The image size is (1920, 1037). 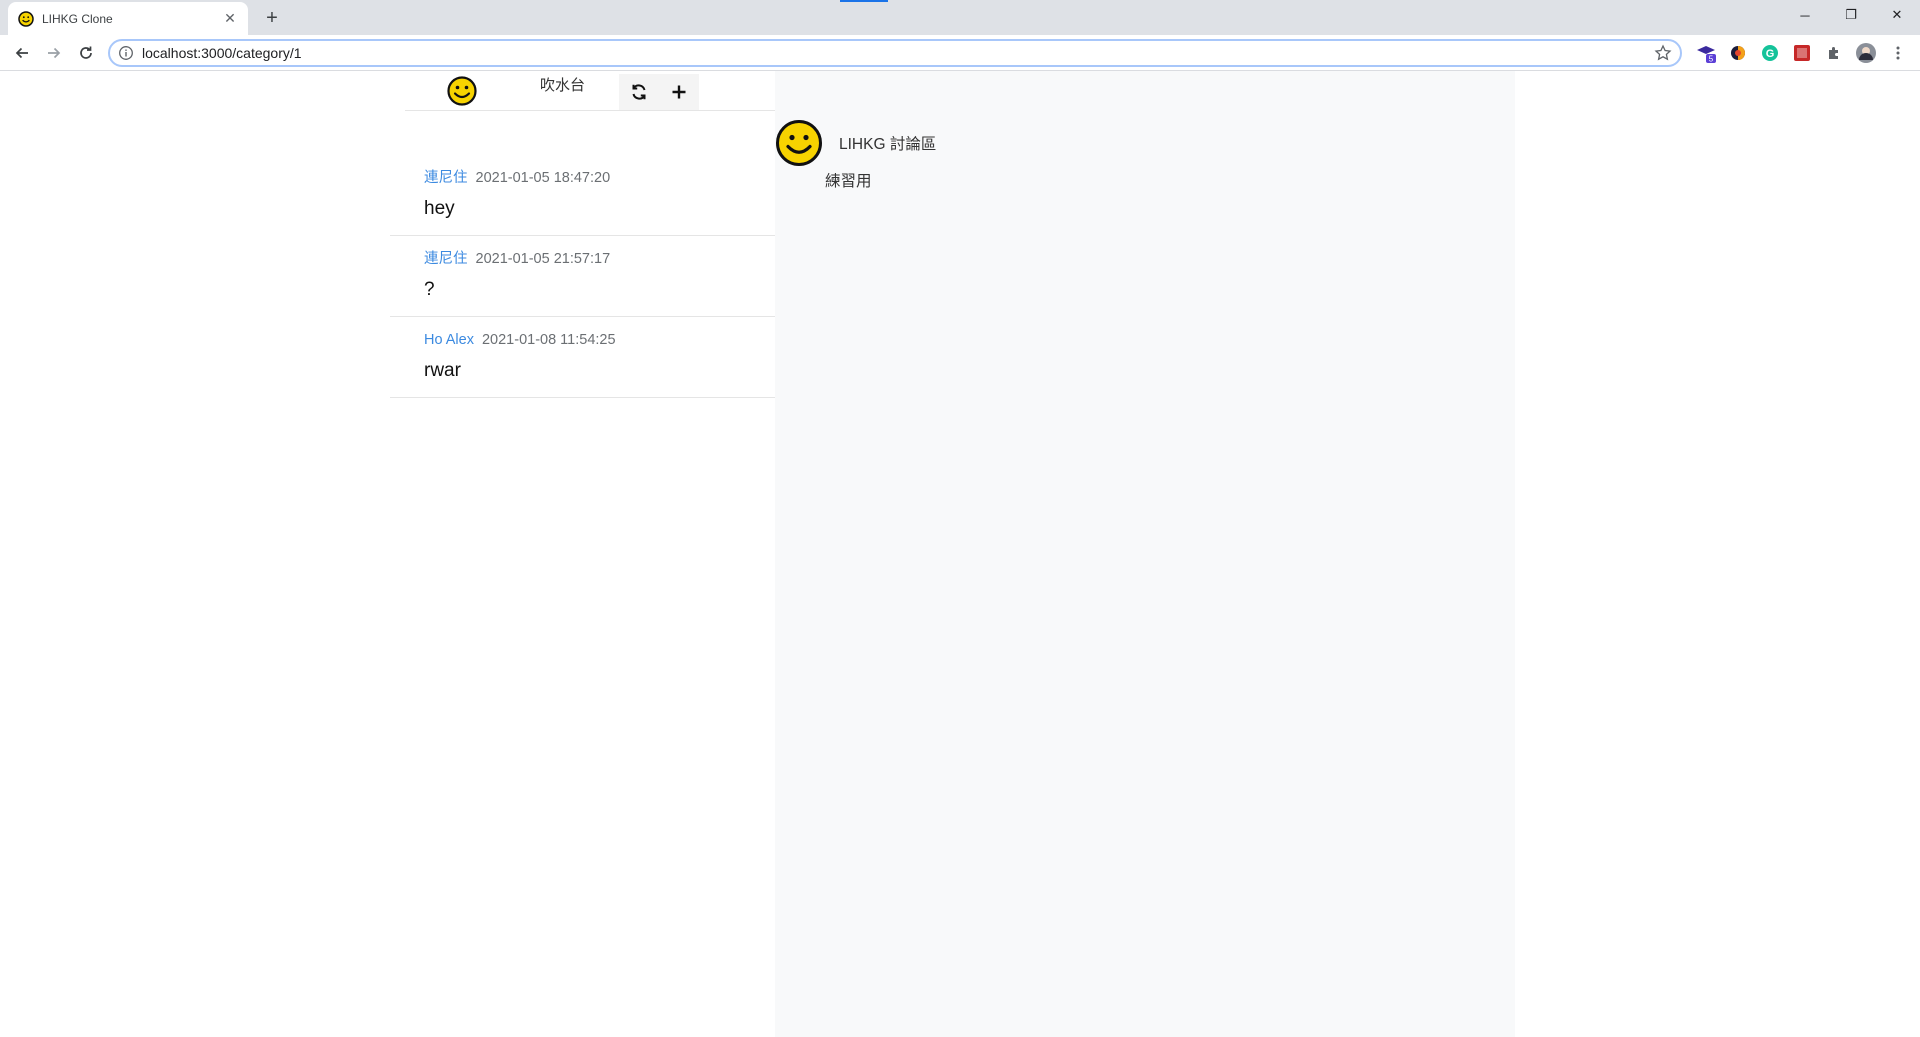 What do you see at coordinates (1706, 53) in the screenshot?
I see `extension-graduation-icon: 5` at bounding box center [1706, 53].